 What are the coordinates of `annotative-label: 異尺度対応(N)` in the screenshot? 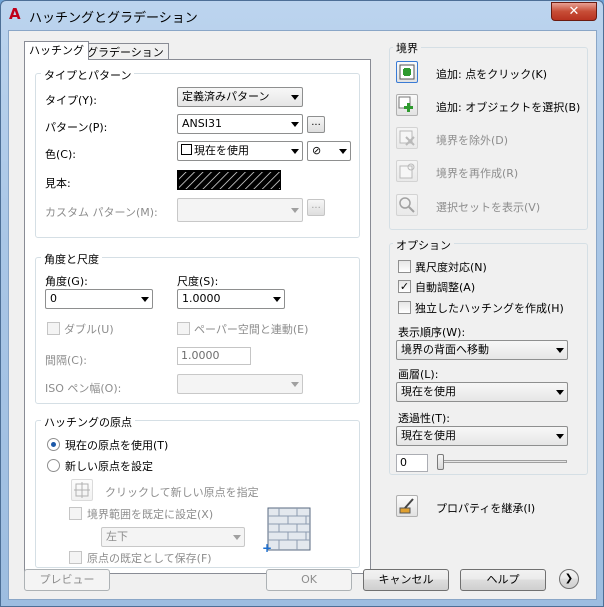 It's located at (451, 267).